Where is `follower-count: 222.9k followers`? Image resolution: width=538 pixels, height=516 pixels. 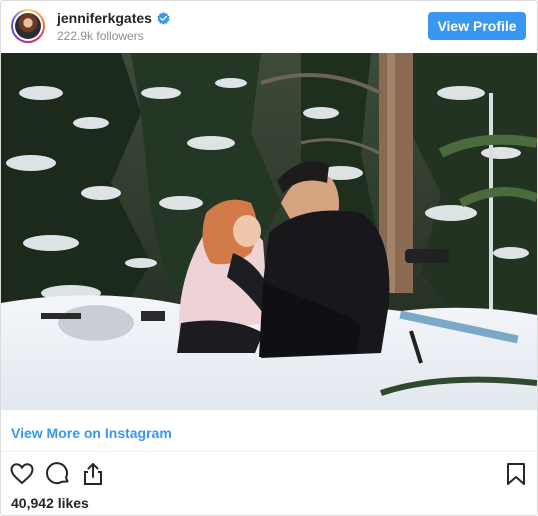
follower-count: 222.9k followers is located at coordinates (100, 36).